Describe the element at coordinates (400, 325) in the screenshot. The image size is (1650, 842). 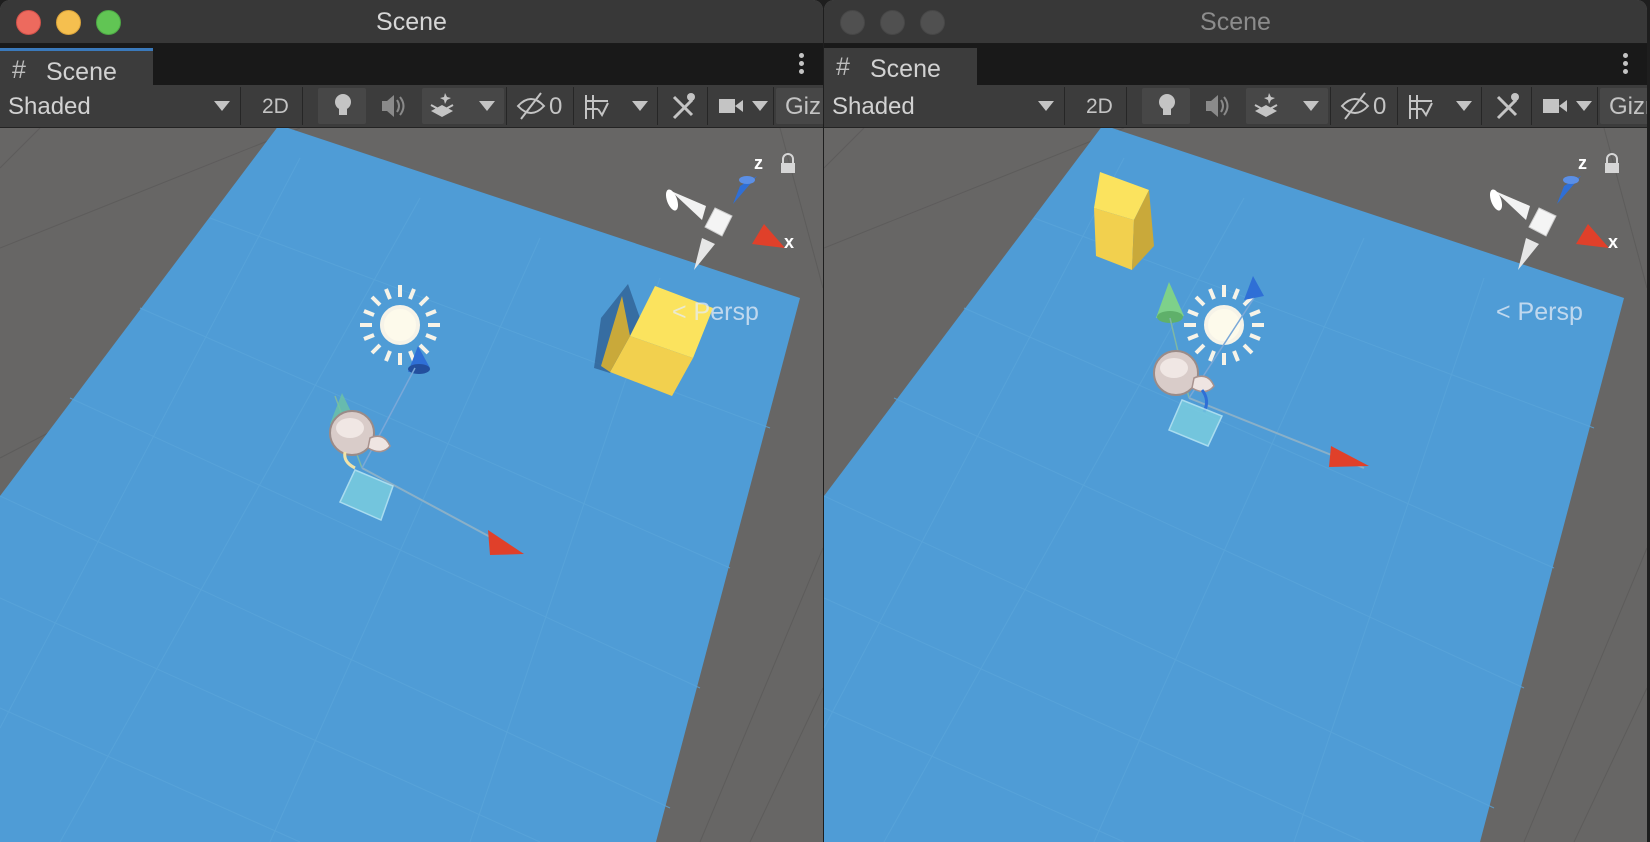
I see `directional-light-icon` at that location.